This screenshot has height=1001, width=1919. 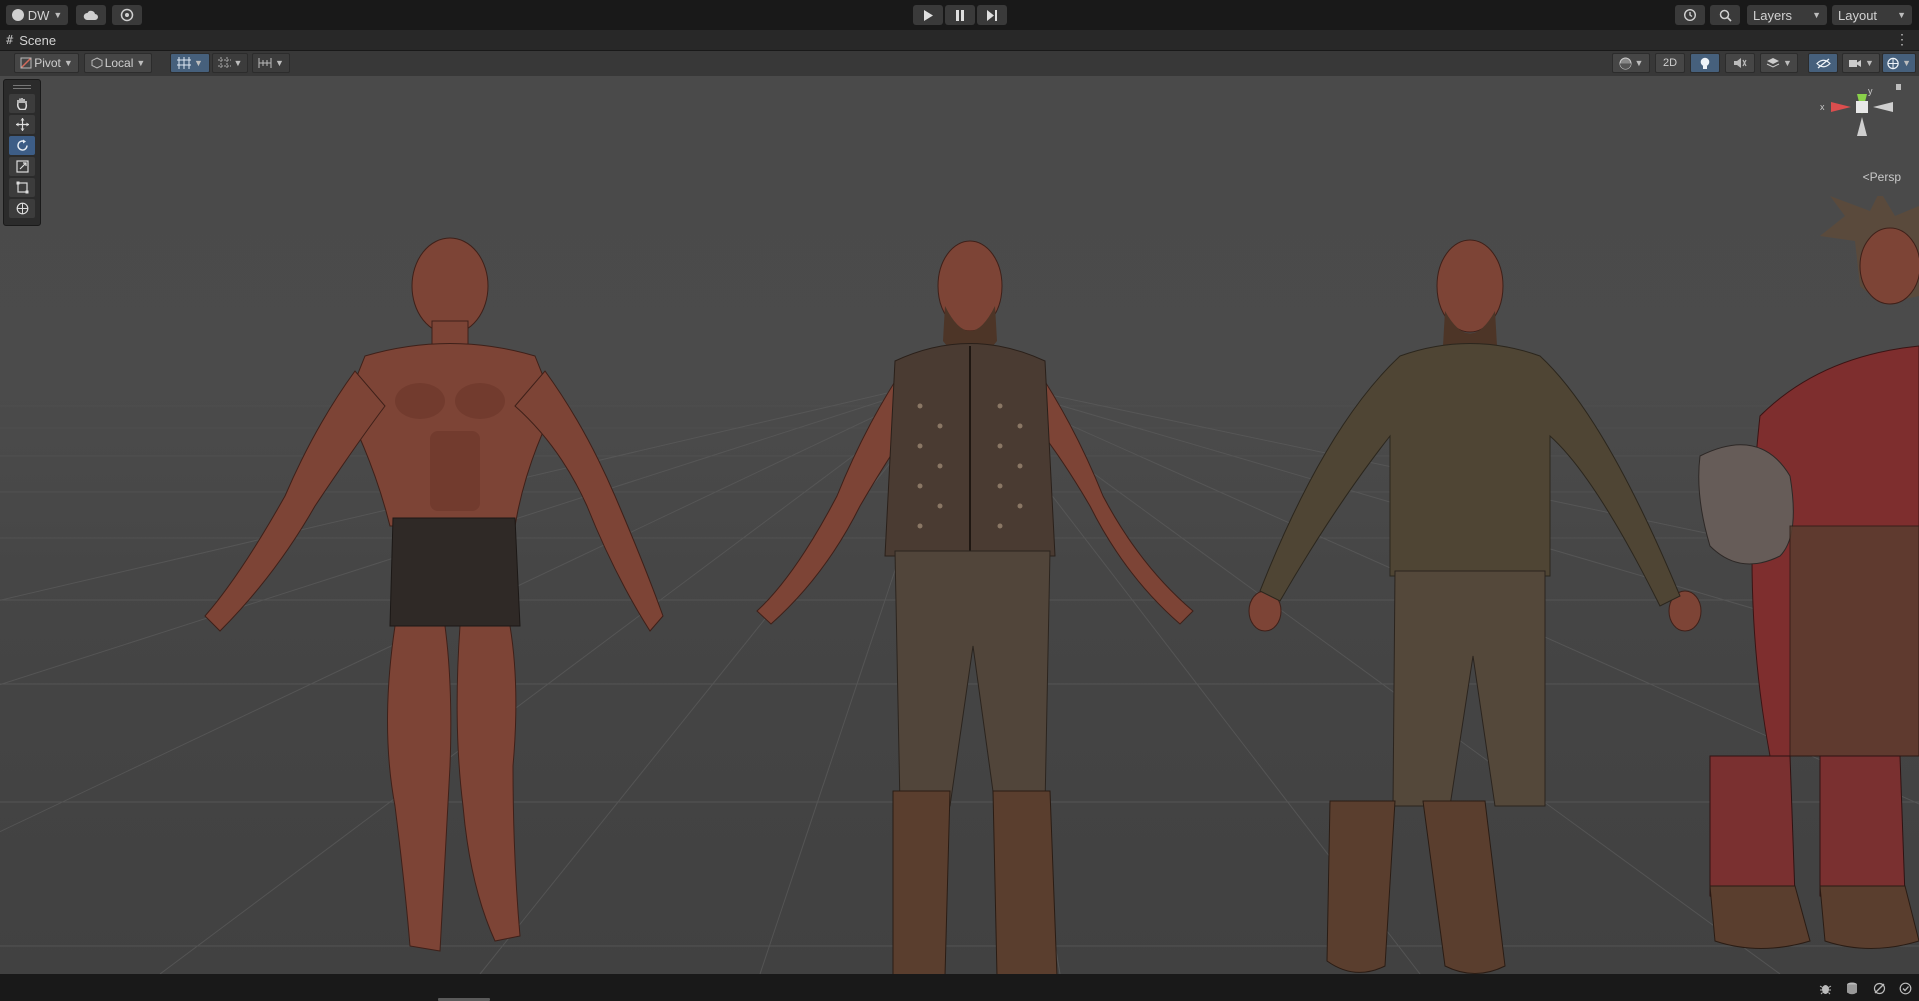 I want to click on camera-dropdown: ▼, so click(x=1861, y=63).